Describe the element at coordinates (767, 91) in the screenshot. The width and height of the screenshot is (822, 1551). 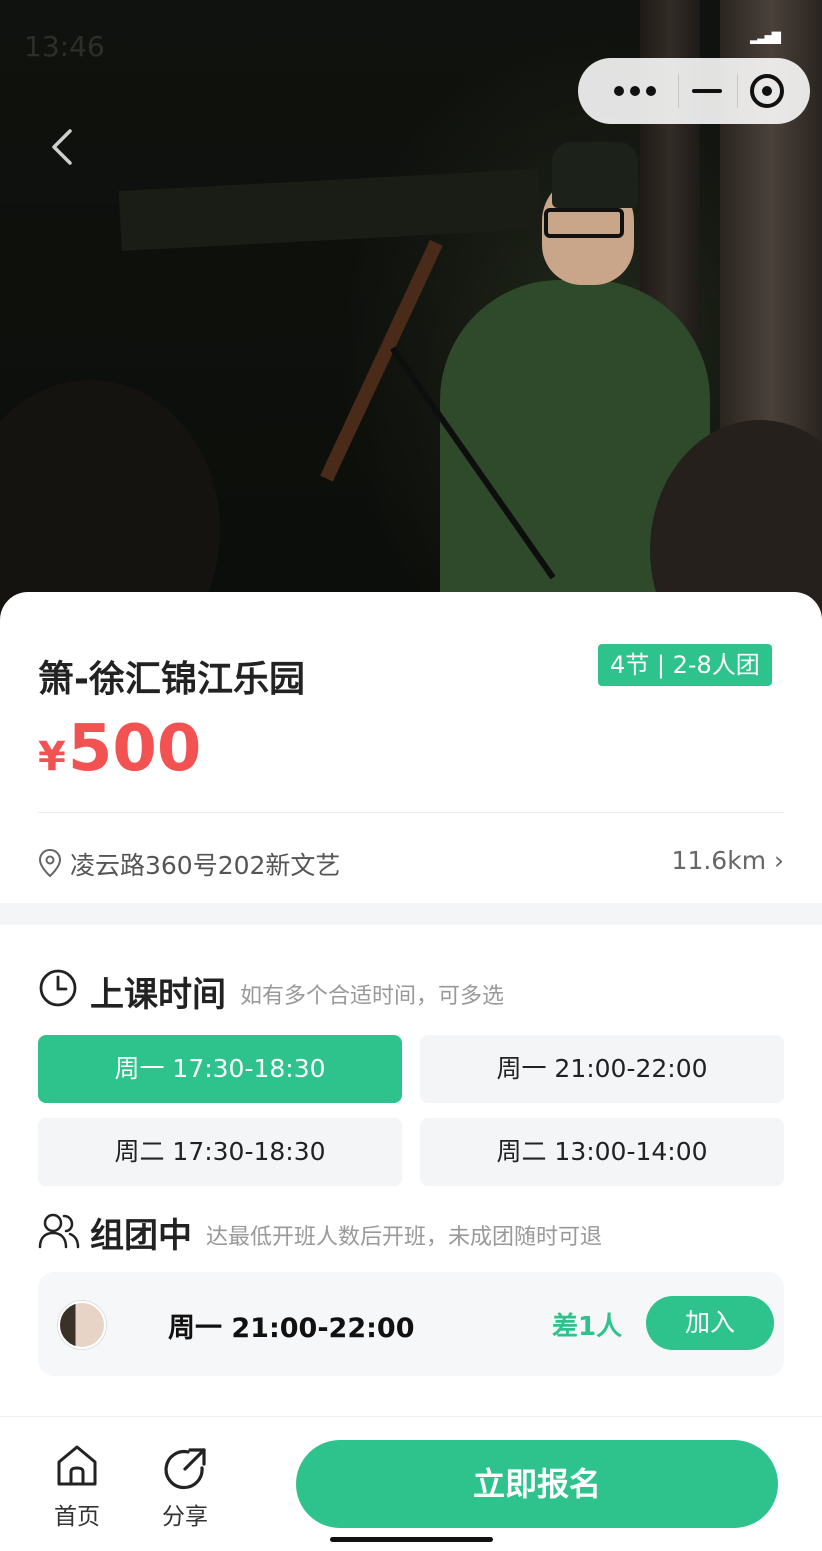
I see `target-icon` at that location.